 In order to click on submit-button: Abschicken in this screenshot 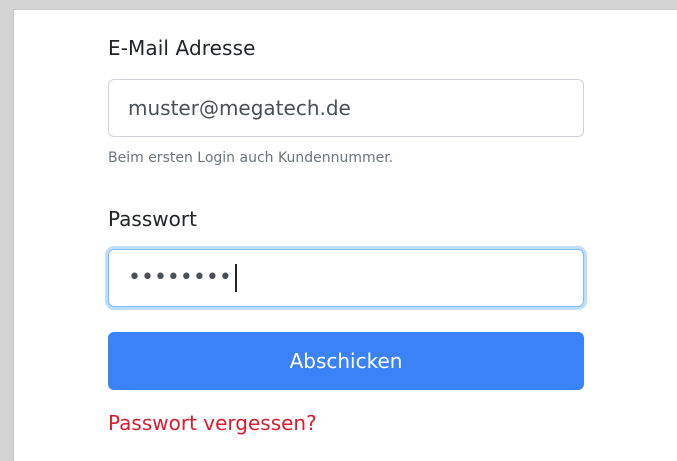, I will do `click(346, 361)`.